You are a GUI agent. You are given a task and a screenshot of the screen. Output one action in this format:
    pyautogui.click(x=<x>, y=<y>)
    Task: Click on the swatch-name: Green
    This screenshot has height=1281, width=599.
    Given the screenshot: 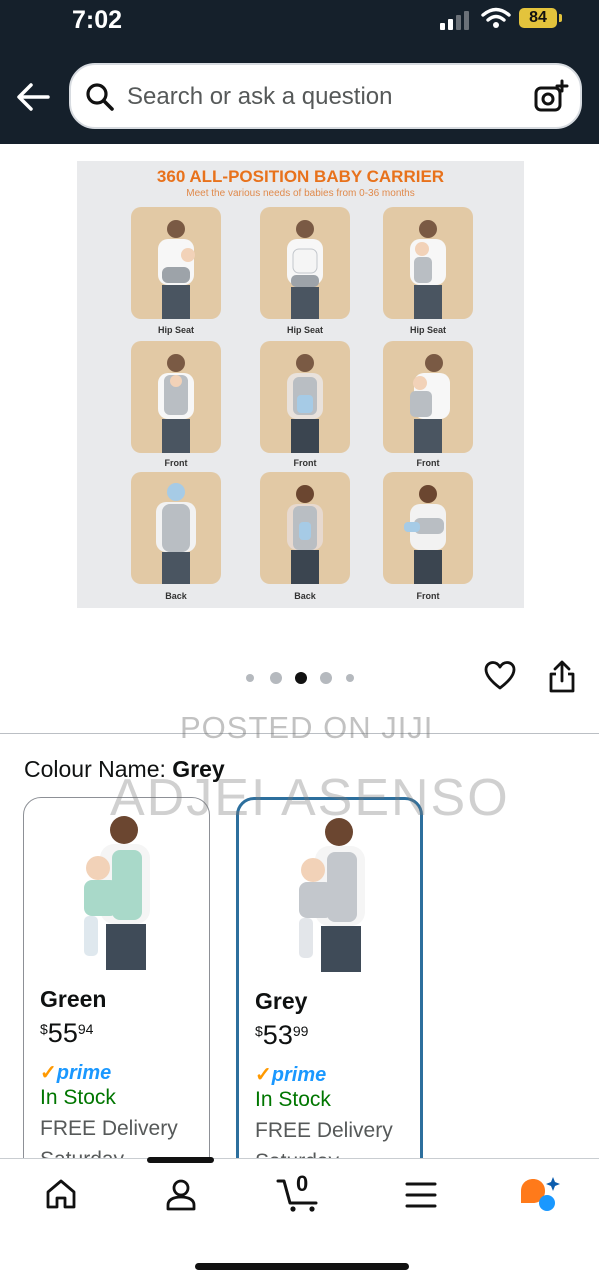 What is the action you would take?
    pyautogui.click(x=73, y=999)
    